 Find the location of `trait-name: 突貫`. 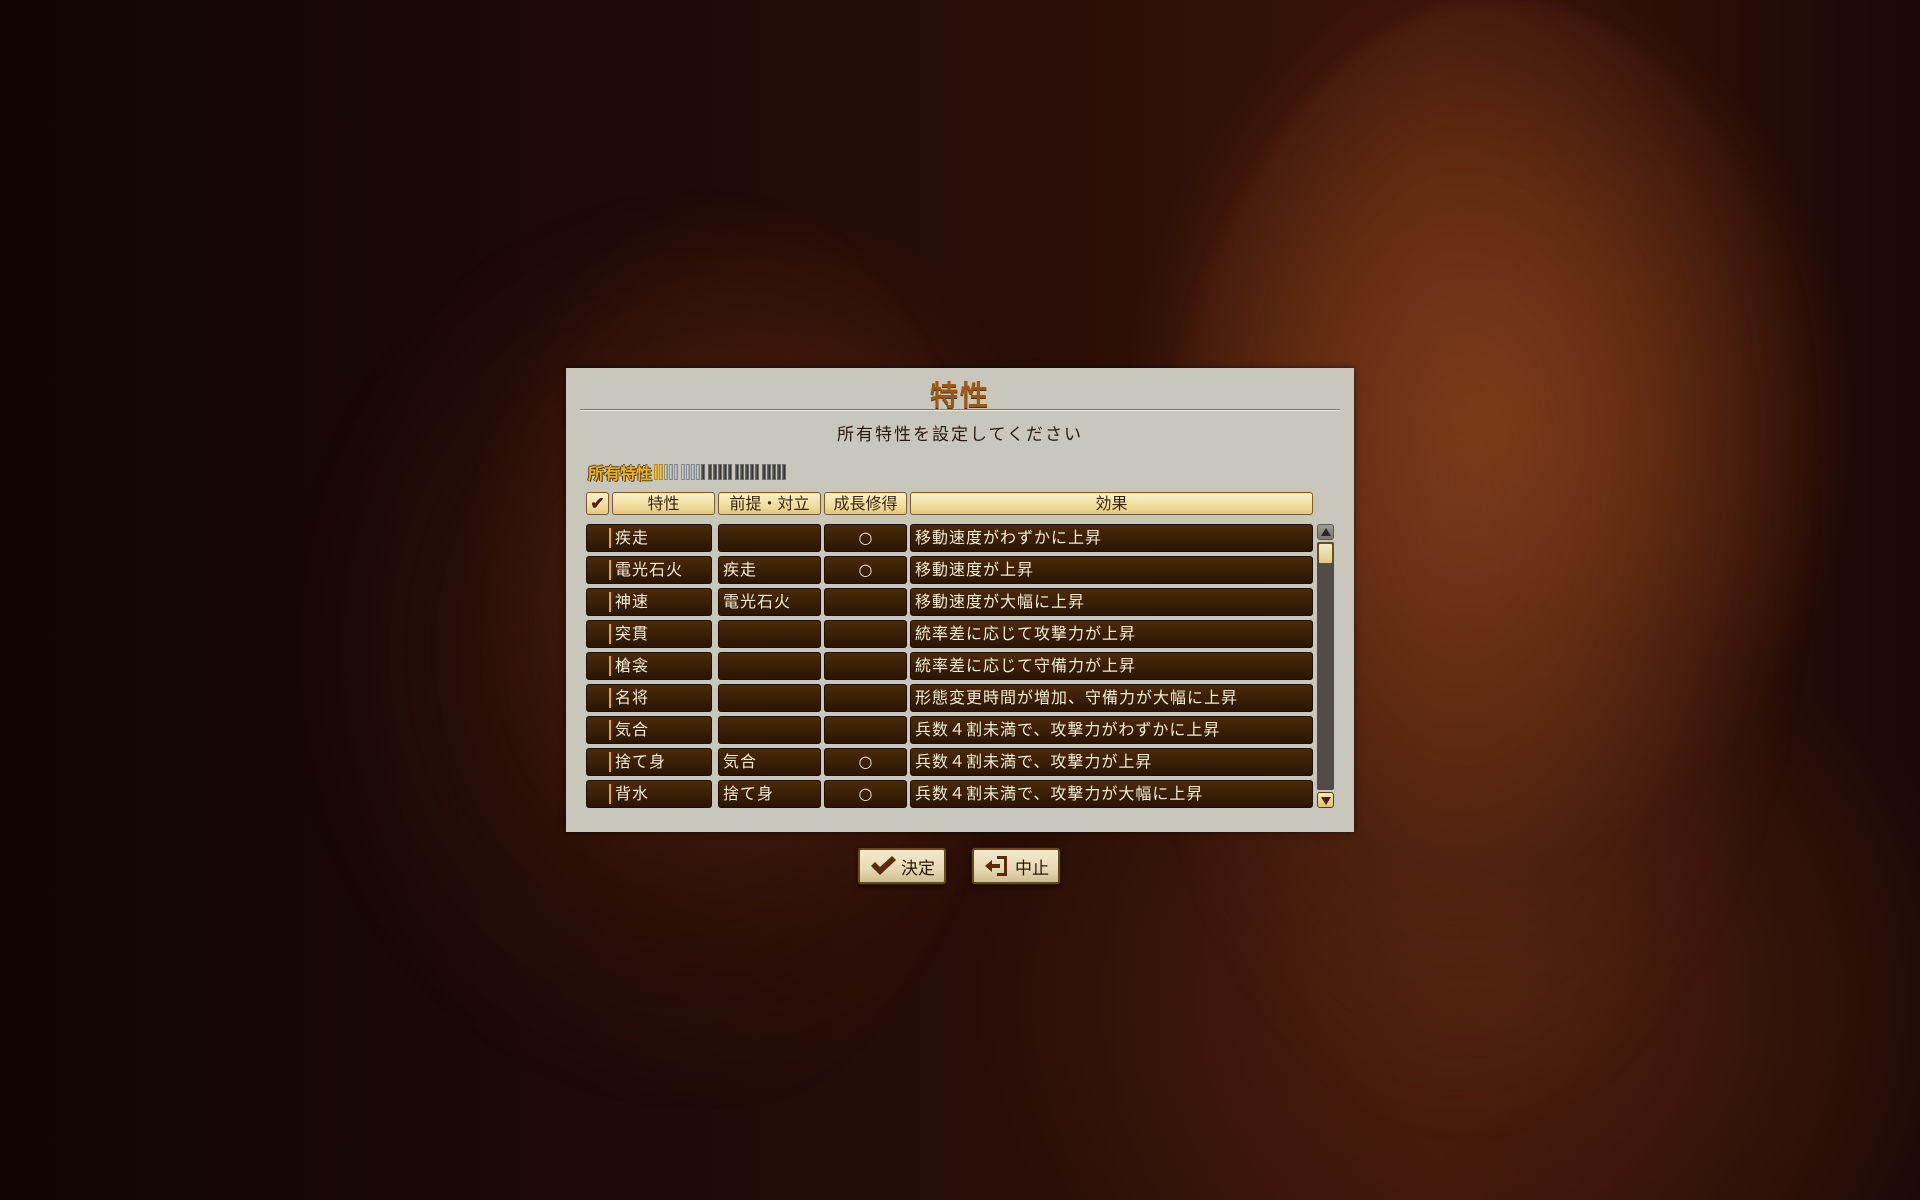

trait-name: 突貫 is located at coordinates (632, 633).